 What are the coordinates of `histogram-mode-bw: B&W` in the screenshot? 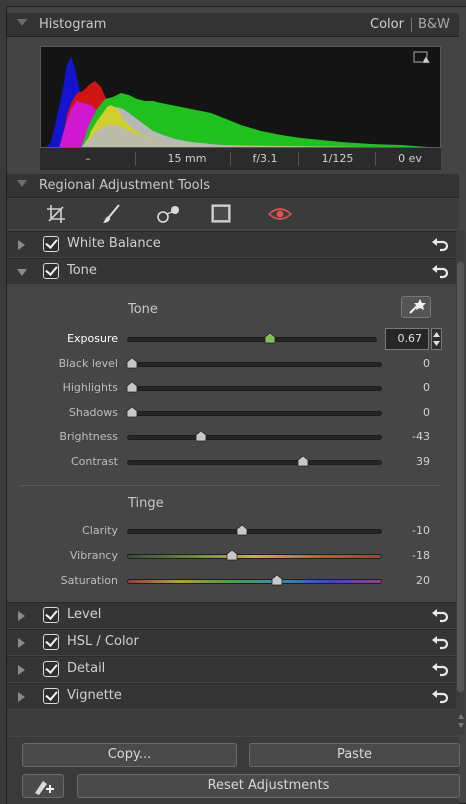 It's located at (434, 24).